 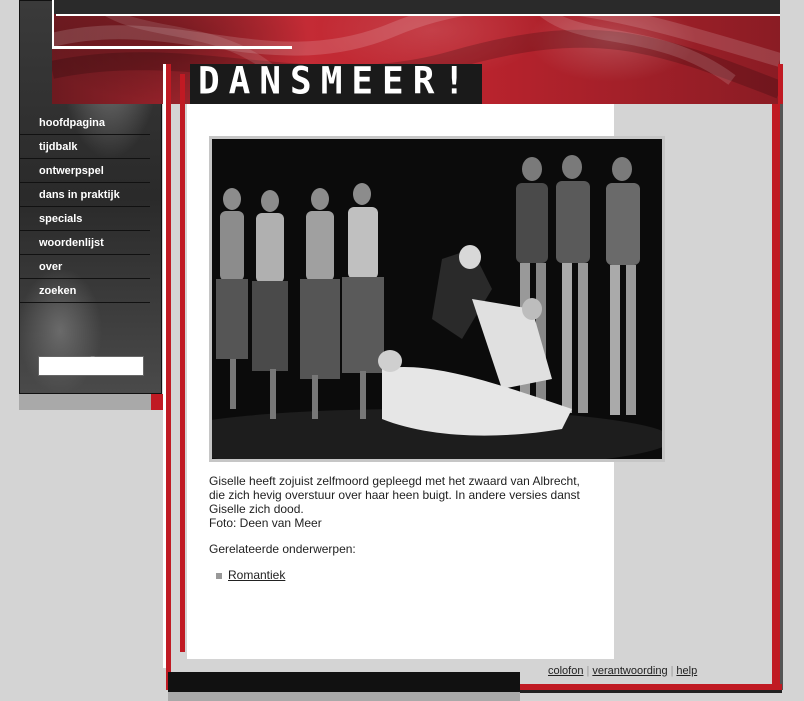 What do you see at coordinates (85, 195) in the screenshot?
I see `nav-item-dans-in-praktijk: dans in praktijk` at bounding box center [85, 195].